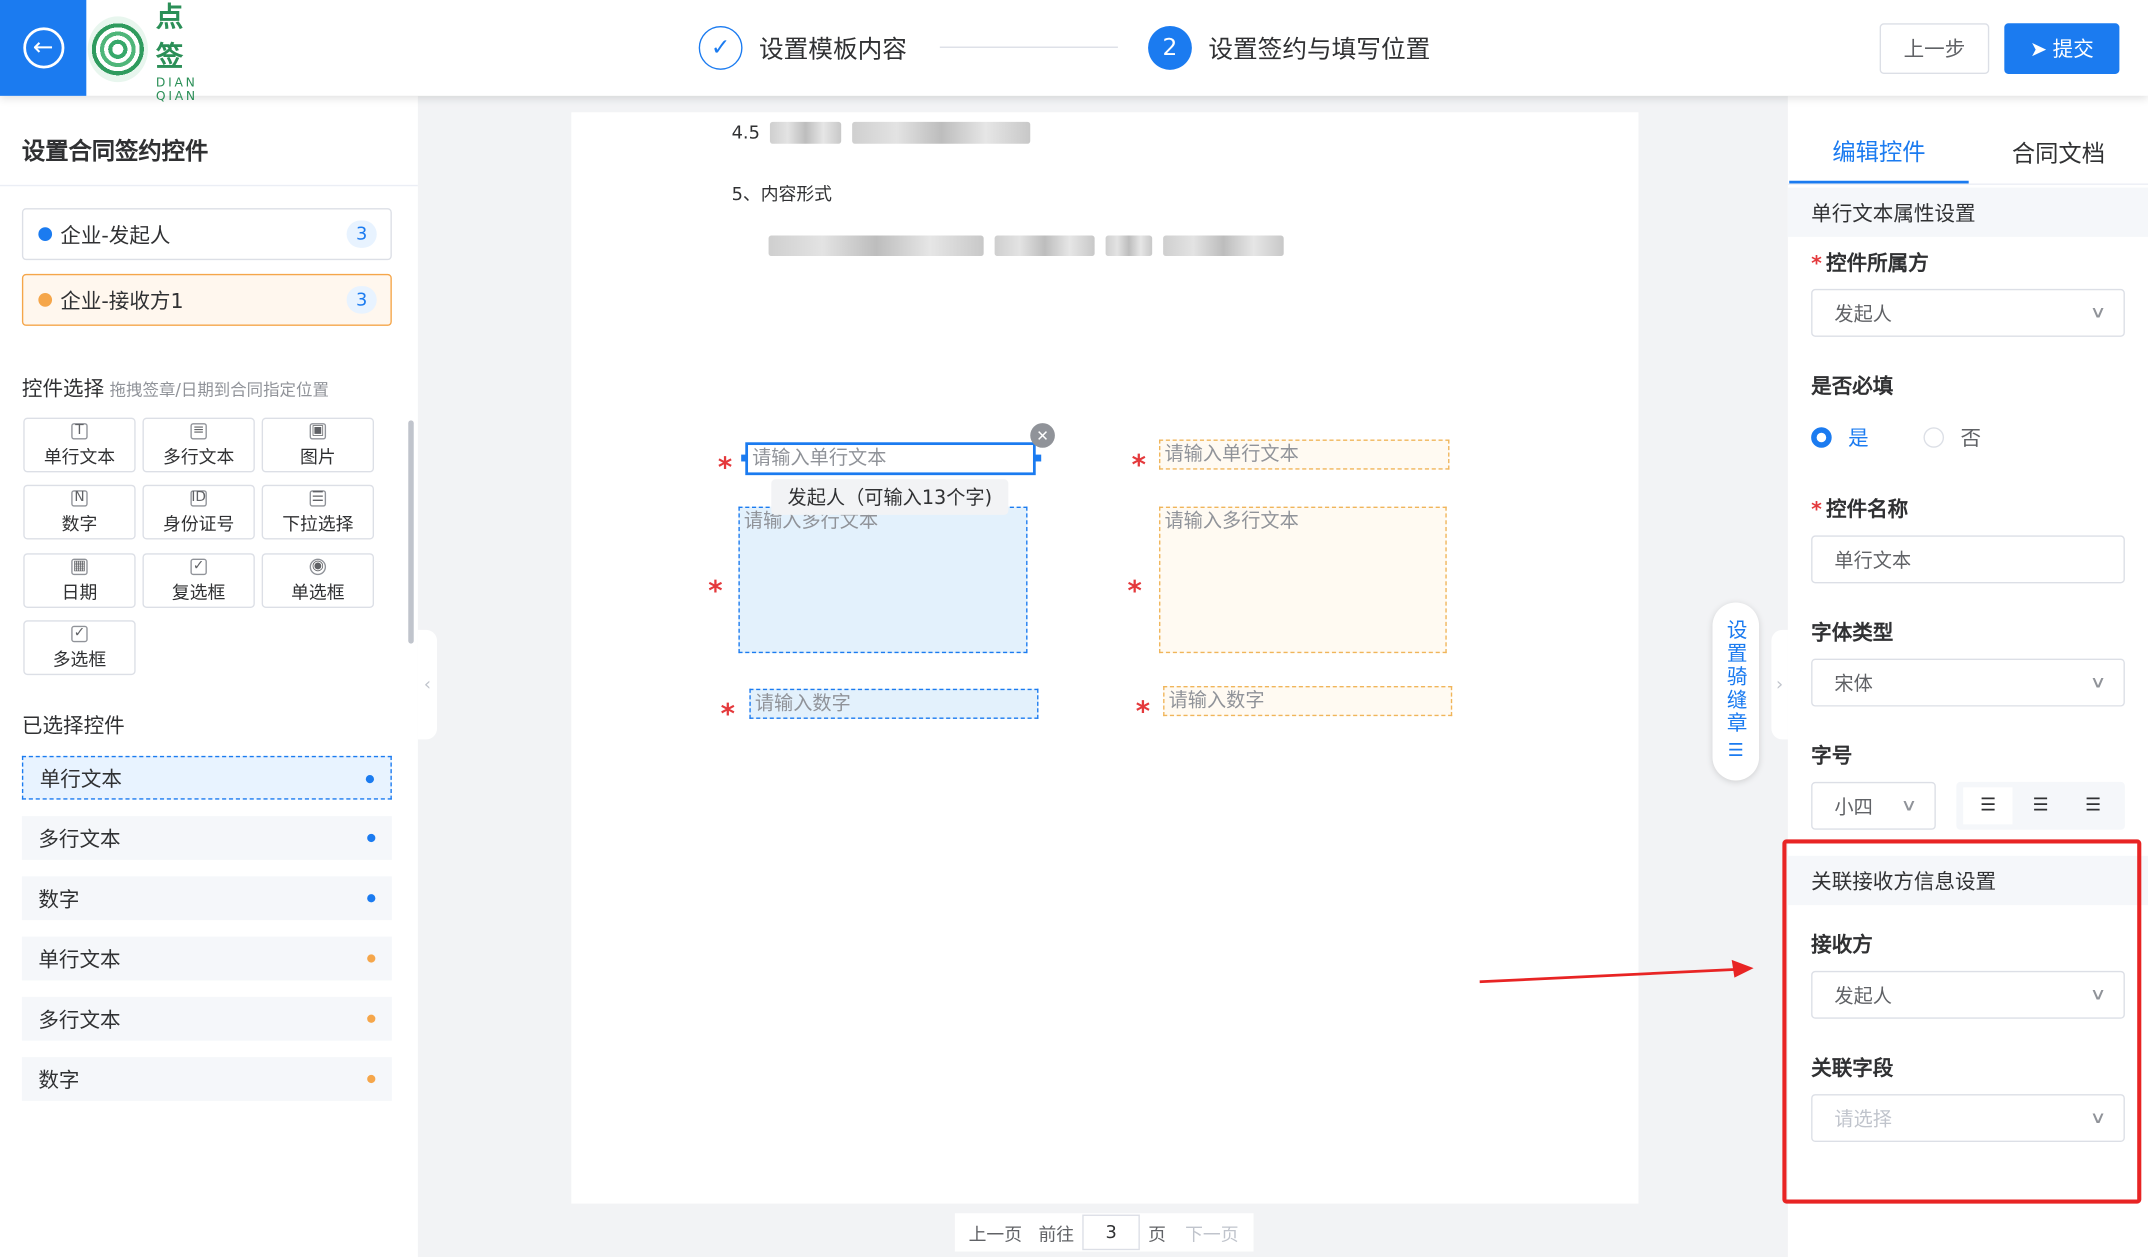 This screenshot has height=1257, width=2148. I want to click on control-label: 多选框, so click(79, 660).